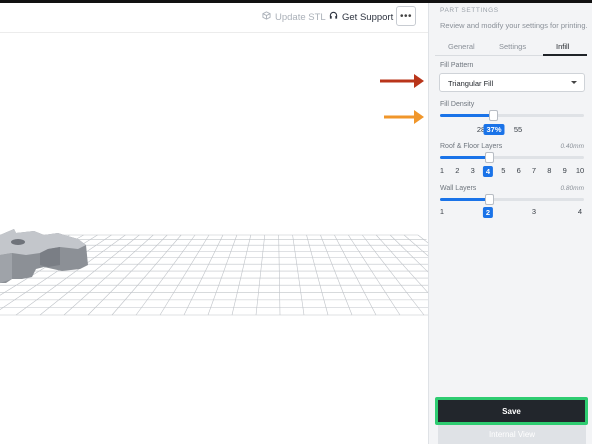 This screenshot has width=592, height=444. What do you see at coordinates (488, 171) in the screenshot?
I see `roof-floor-tick-4: 4` at bounding box center [488, 171].